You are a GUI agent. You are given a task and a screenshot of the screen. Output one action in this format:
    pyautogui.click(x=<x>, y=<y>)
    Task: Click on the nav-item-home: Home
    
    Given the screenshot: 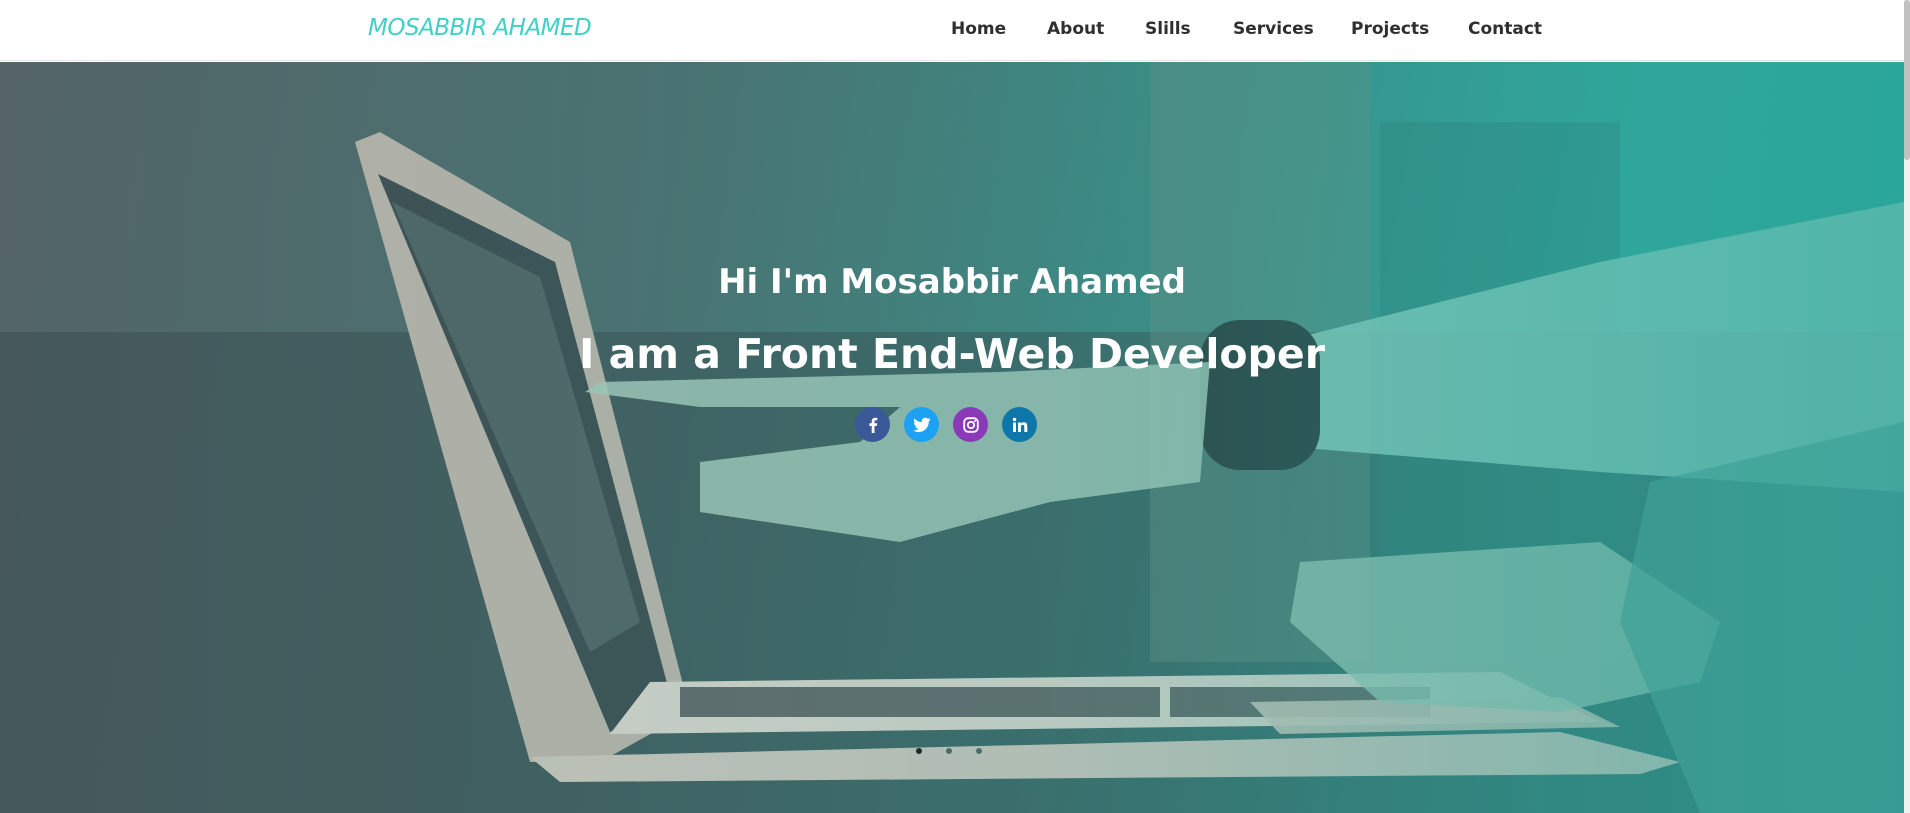 What is the action you would take?
    pyautogui.click(x=978, y=29)
    